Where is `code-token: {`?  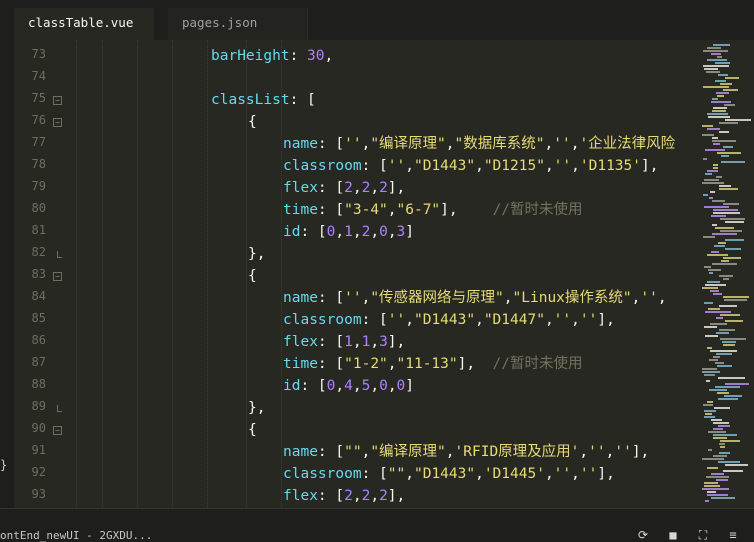 code-token: { is located at coordinates (252, 430).